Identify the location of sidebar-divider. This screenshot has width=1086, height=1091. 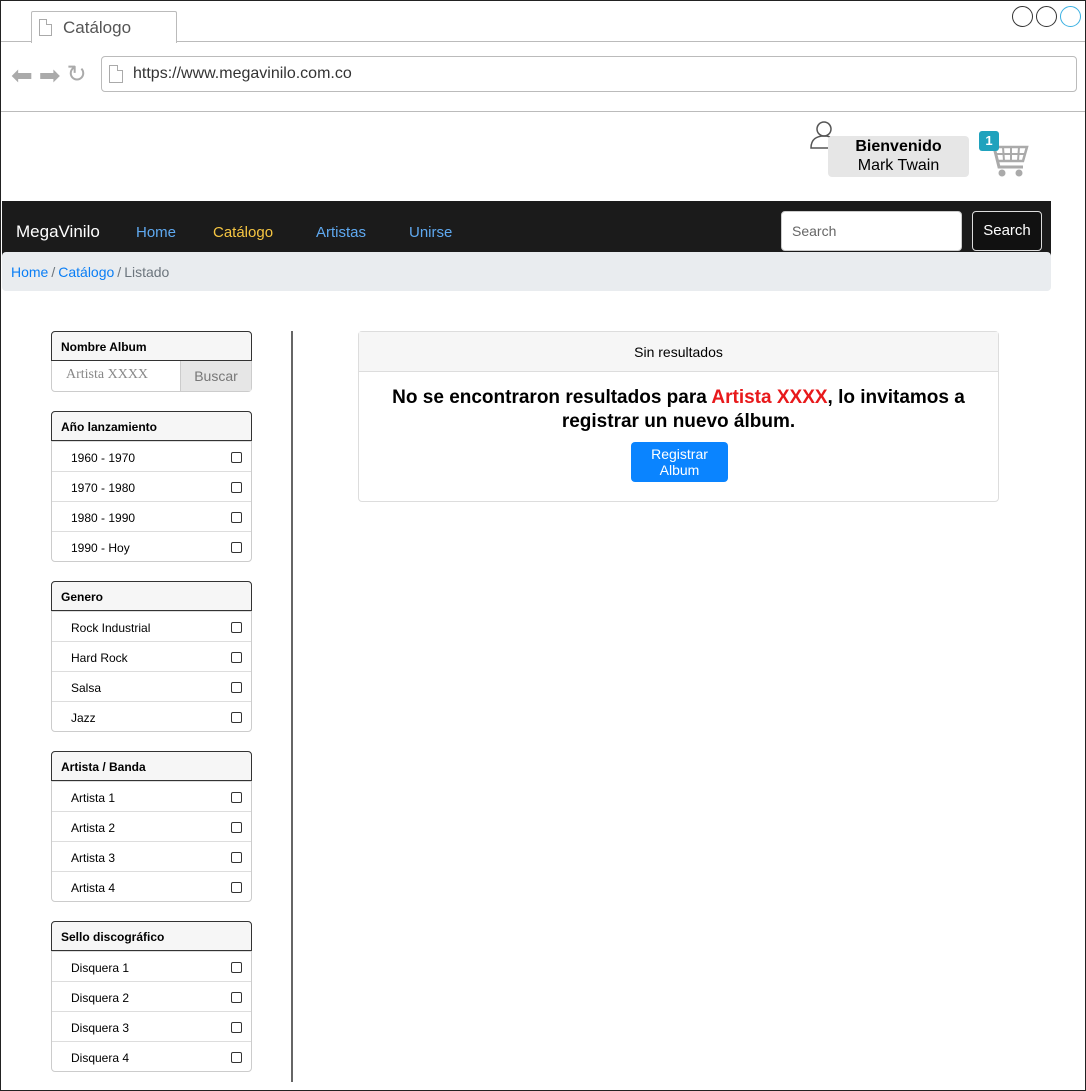
(292, 706).